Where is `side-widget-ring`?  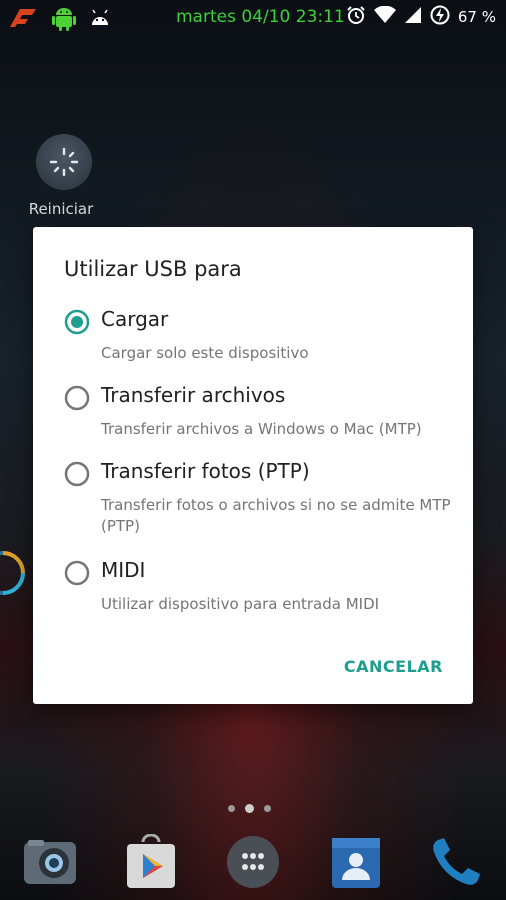 side-widget-ring is located at coordinates (14, 573).